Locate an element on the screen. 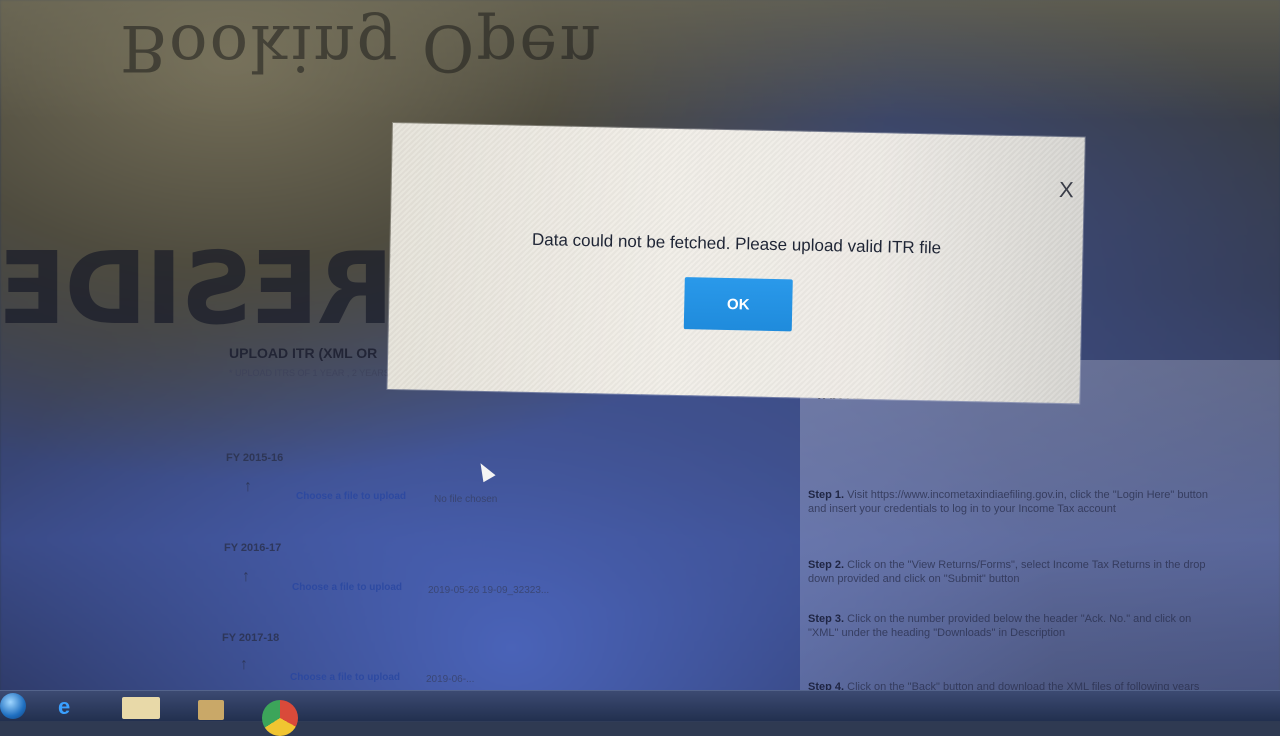  fy-label: FY 2017-18 is located at coordinates (251, 638).